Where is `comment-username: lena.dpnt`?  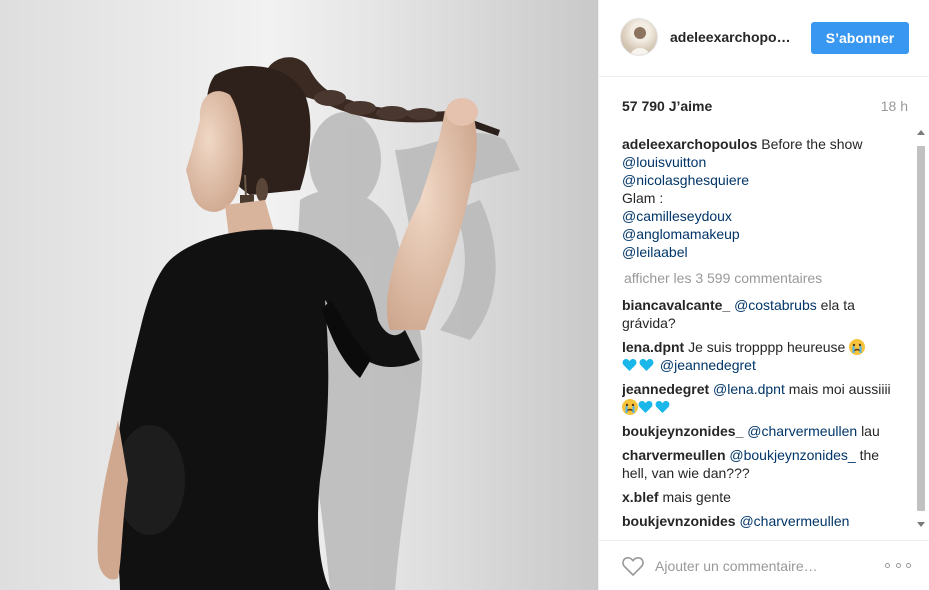 comment-username: lena.dpnt is located at coordinates (653, 347).